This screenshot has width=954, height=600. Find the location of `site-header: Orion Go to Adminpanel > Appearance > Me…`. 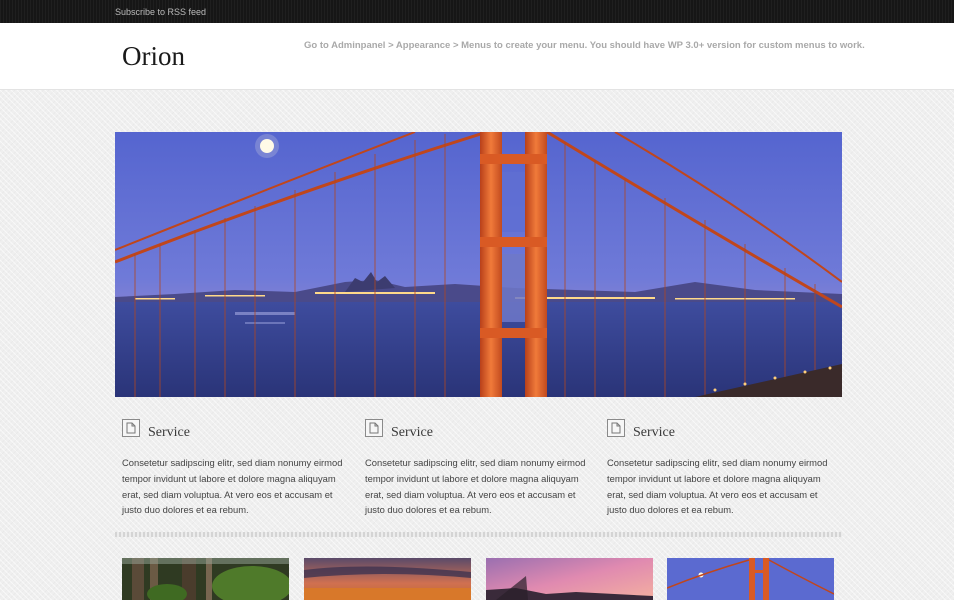

site-header: Orion Go to Adminpanel > Appearance > Me… is located at coordinates (477, 56).